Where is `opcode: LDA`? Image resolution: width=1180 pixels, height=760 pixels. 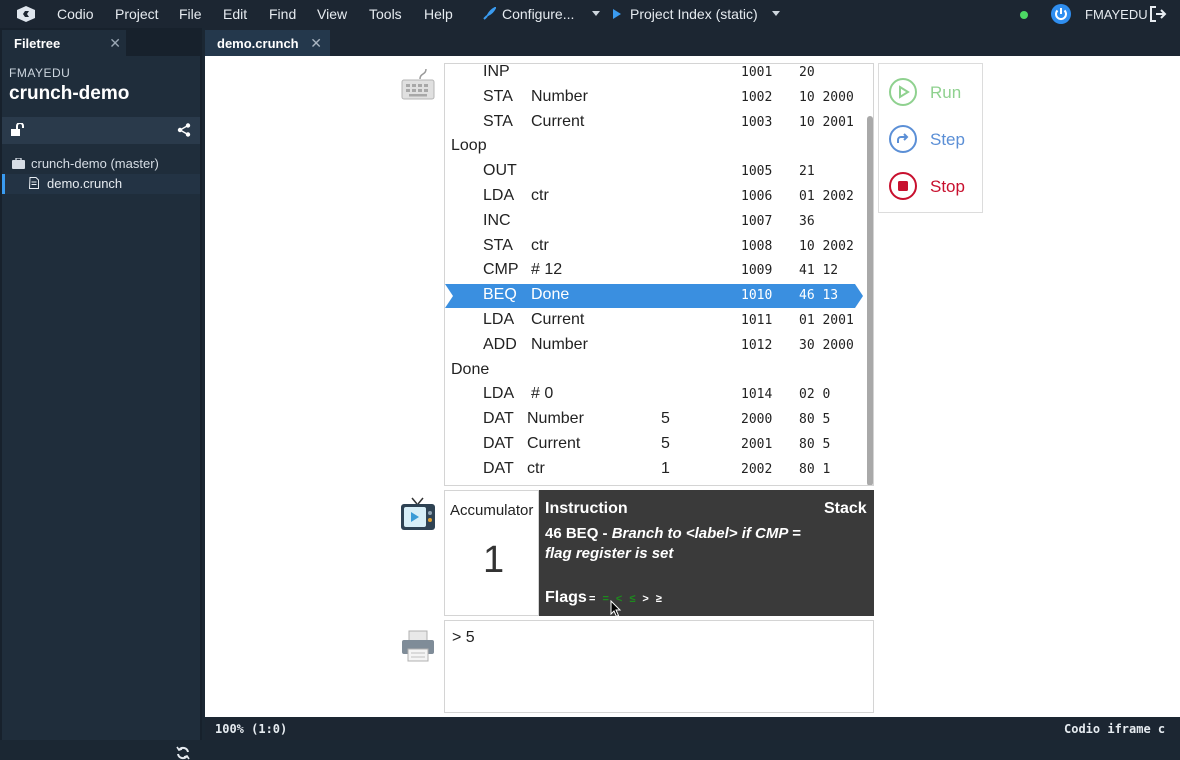 opcode: LDA is located at coordinates (499, 319).